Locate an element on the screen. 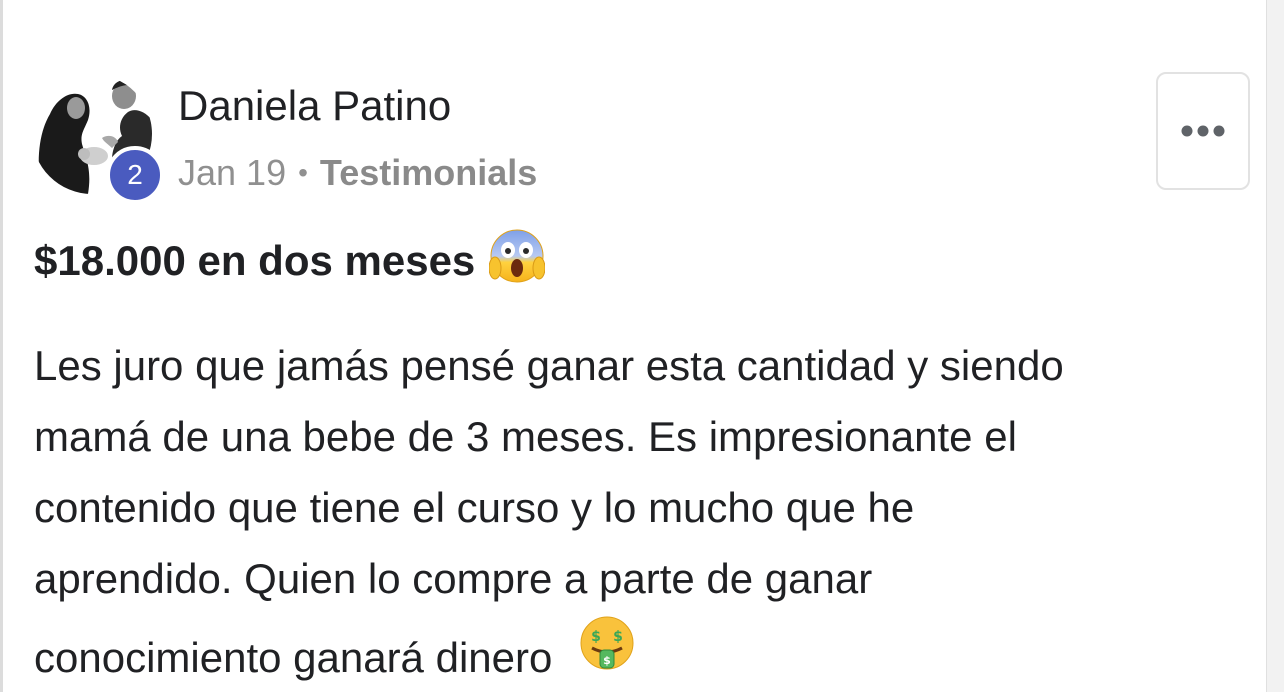  face-screaming-in-fear-icon is located at coordinates (517, 261).